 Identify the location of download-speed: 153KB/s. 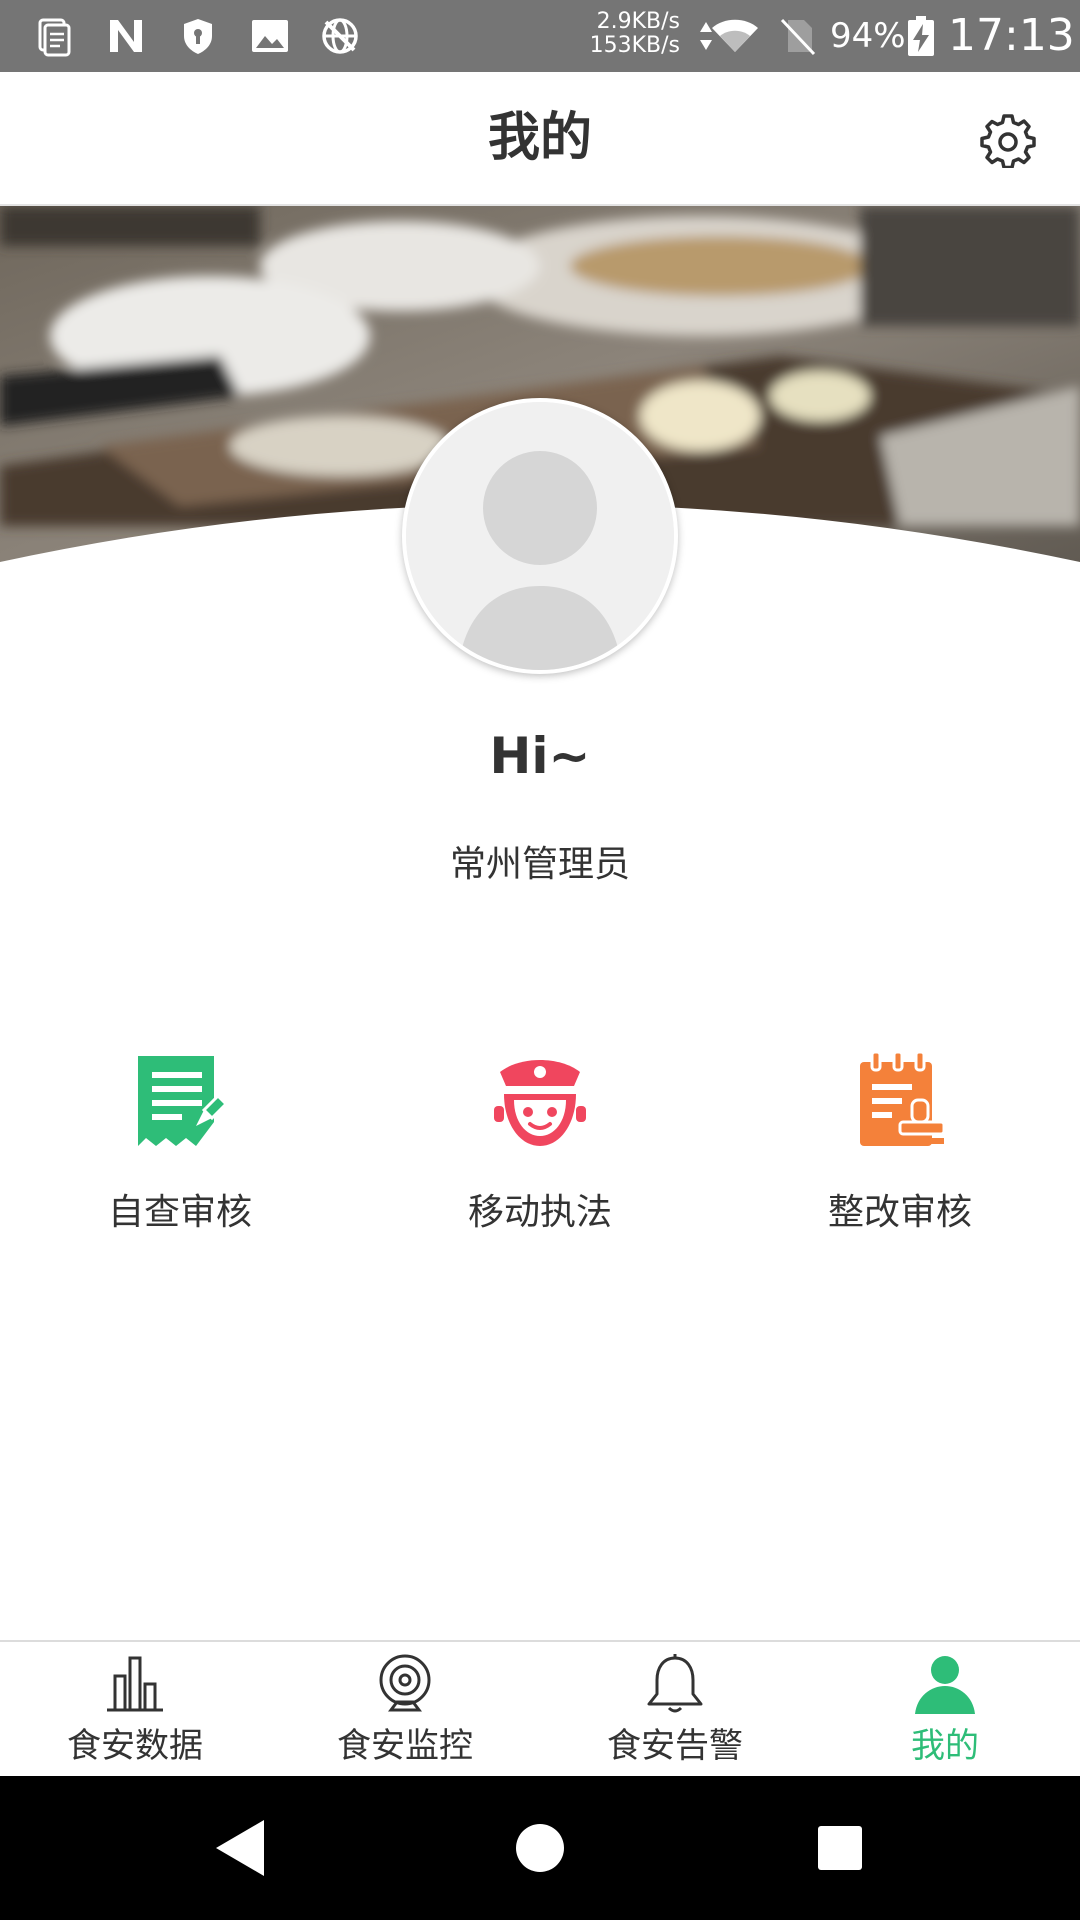
(634, 45).